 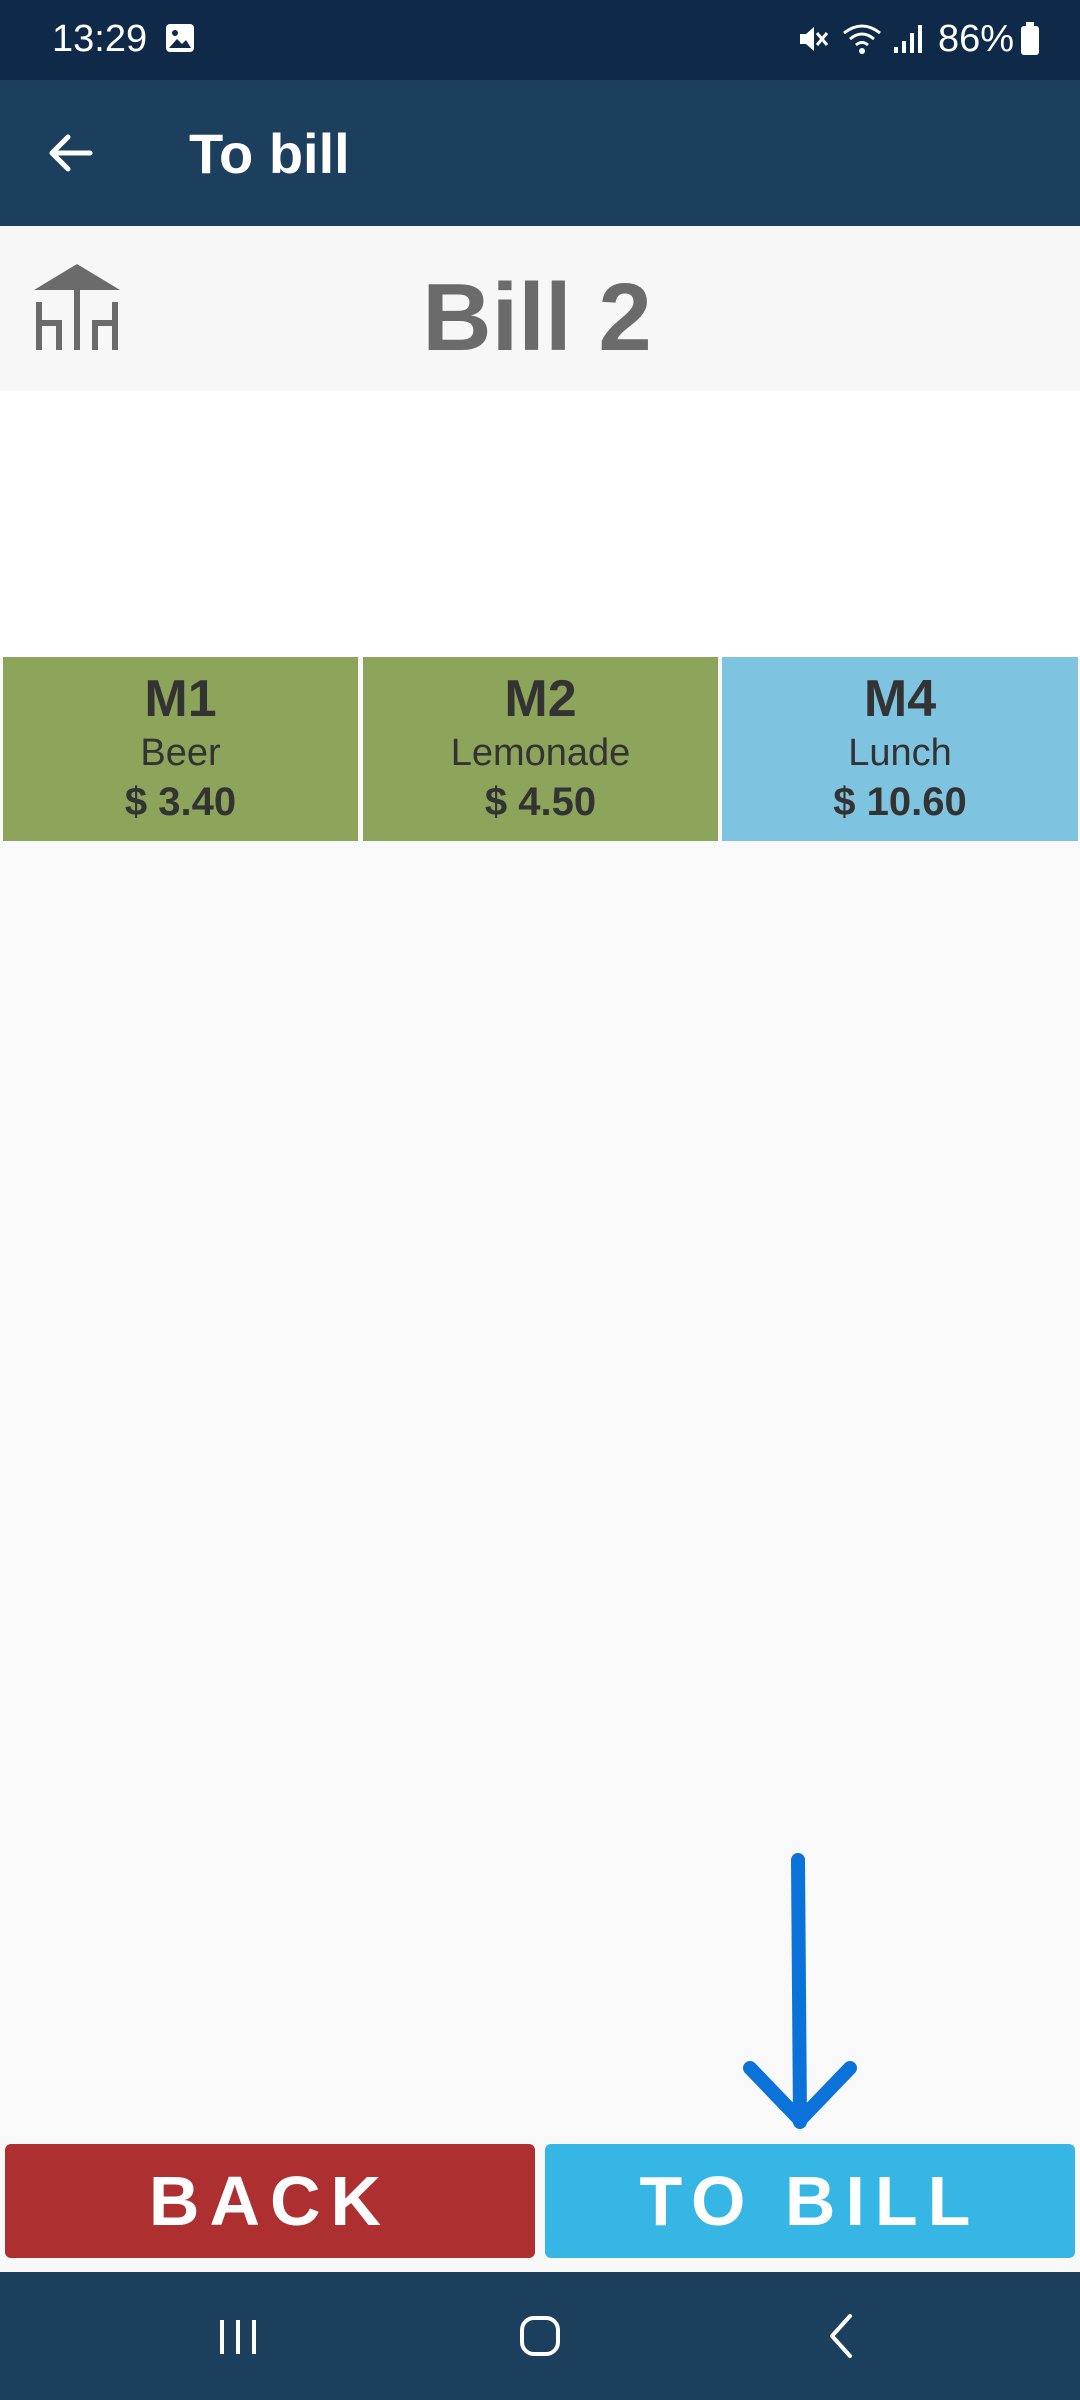 I want to click on status-icons: 86%, so click(x=917, y=39).